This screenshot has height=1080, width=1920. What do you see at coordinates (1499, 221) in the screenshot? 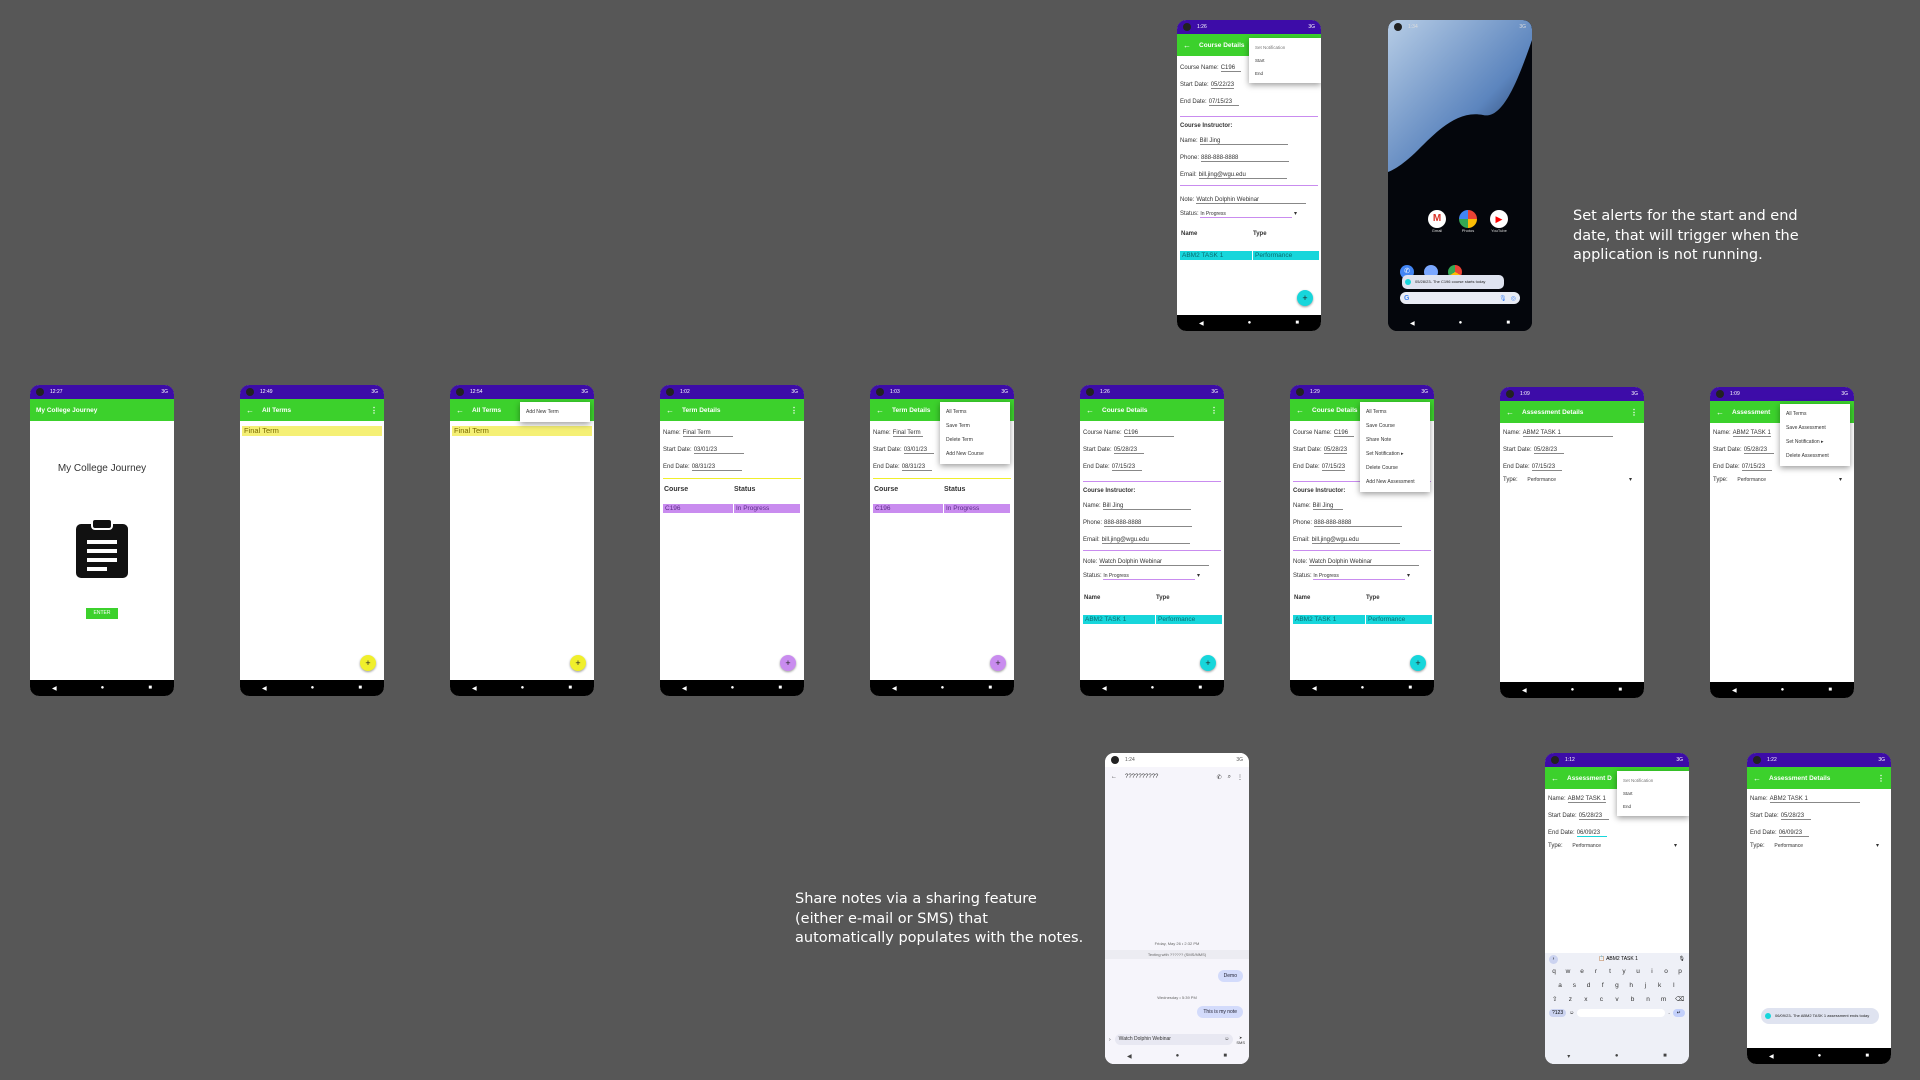
I see `youtube-app: ▶ YouTube` at bounding box center [1499, 221].